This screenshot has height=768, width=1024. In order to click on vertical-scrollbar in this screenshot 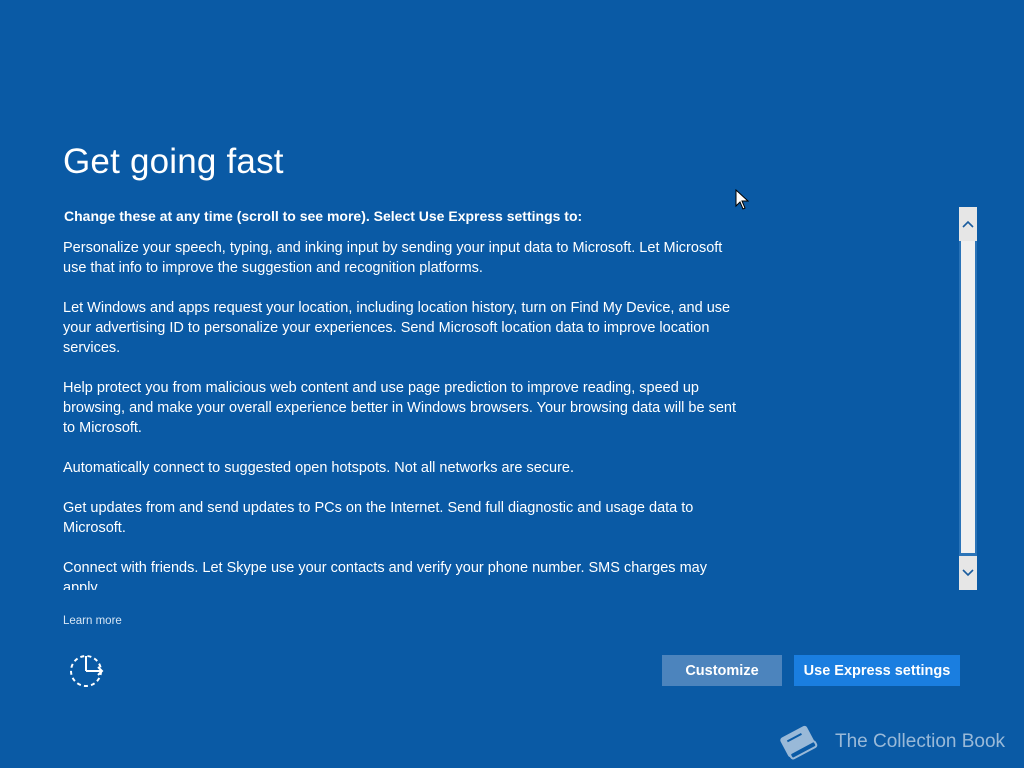, I will do `click(968, 398)`.